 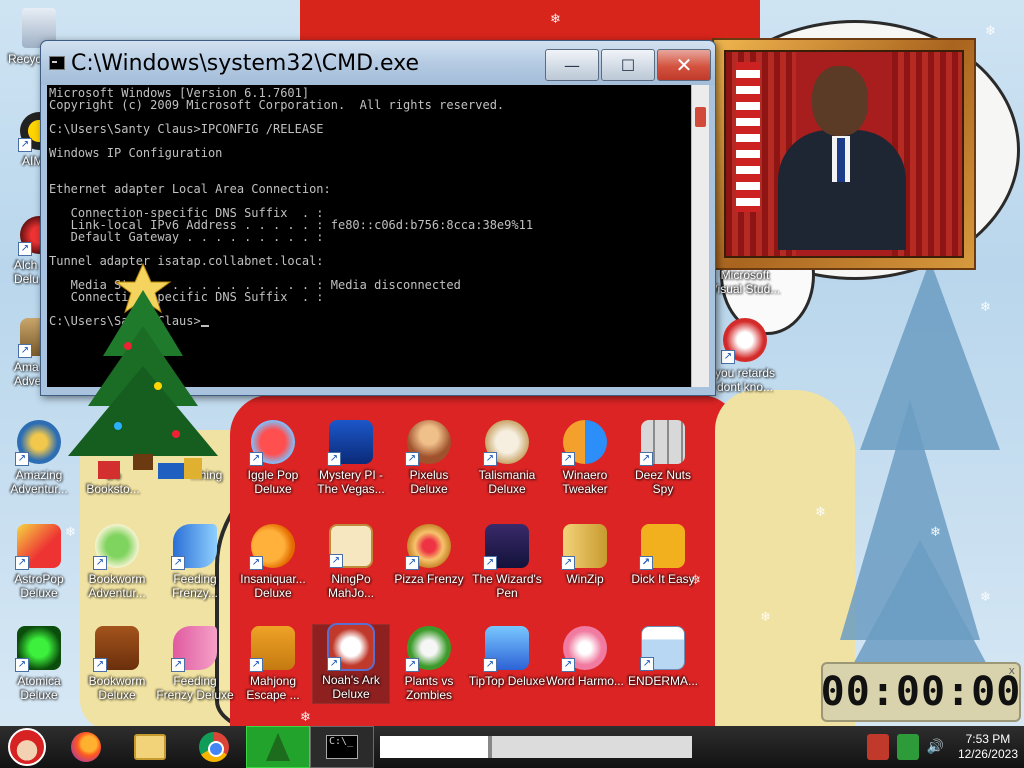 I want to click on icon-label: Insaniquar... Deluxe, so click(x=273, y=586).